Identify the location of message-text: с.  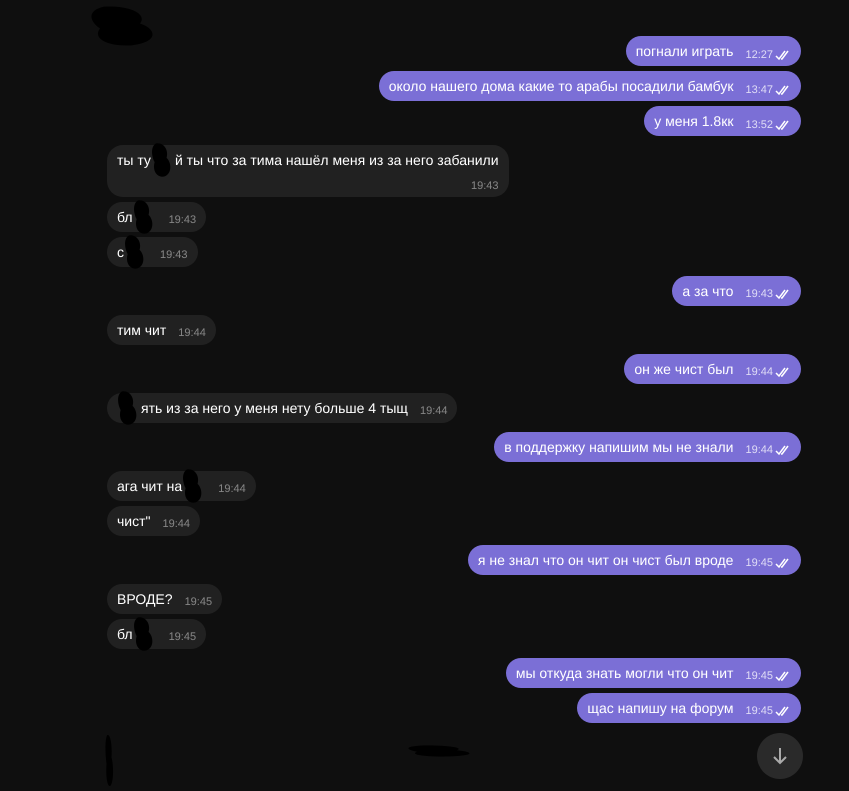
(120, 252).